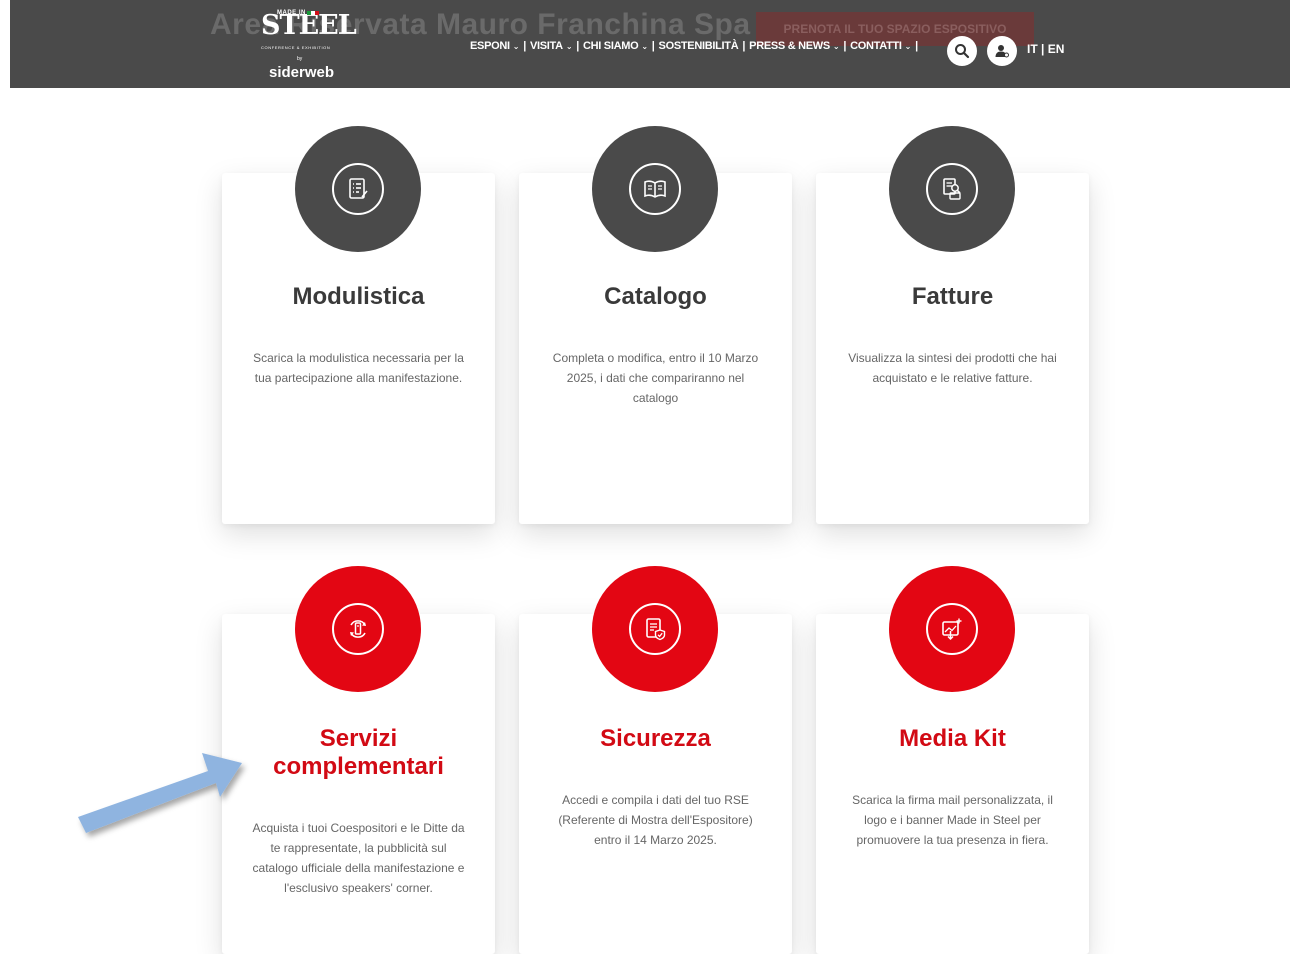 The image size is (1290, 954). What do you see at coordinates (615, 46) in the screenshot?
I see `nav-item-chi-siamo: CHI SIAMO ⌄` at bounding box center [615, 46].